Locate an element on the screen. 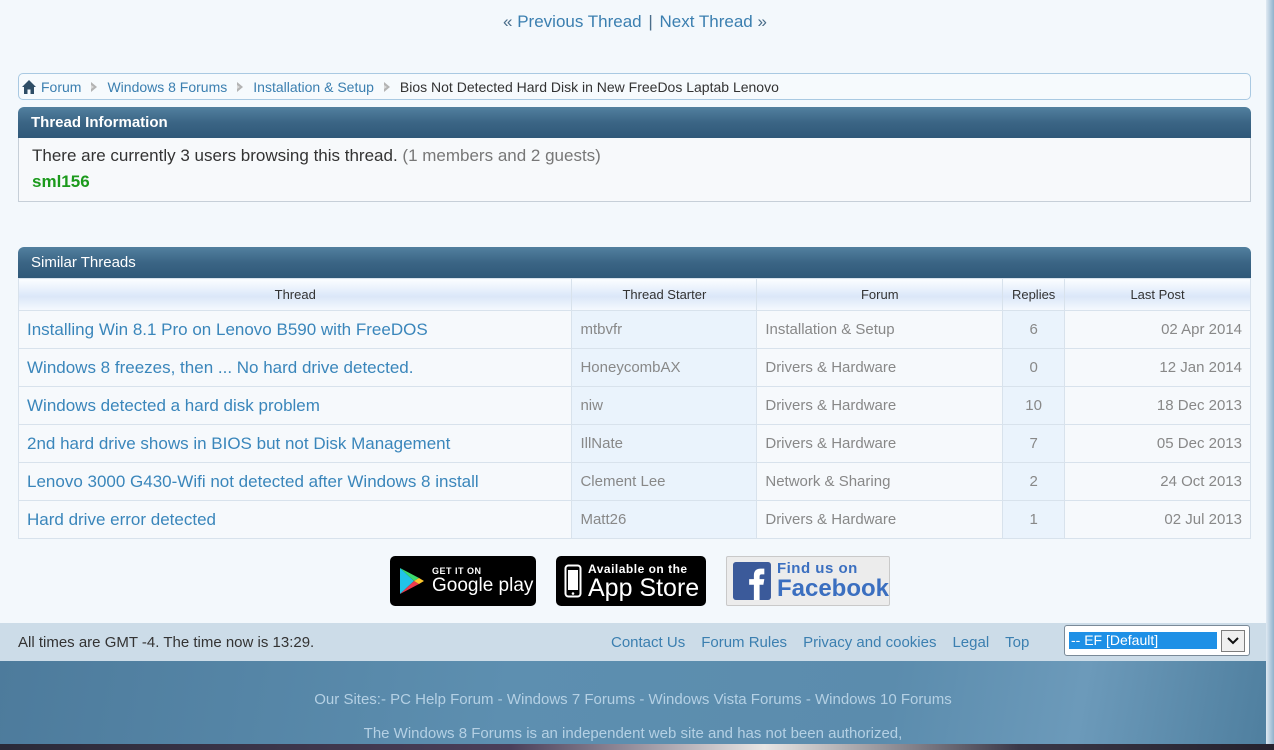 The height and width of the screenshot is (750, 1274). next-thread-link: Next Thread is located at coordinates (706, 21).